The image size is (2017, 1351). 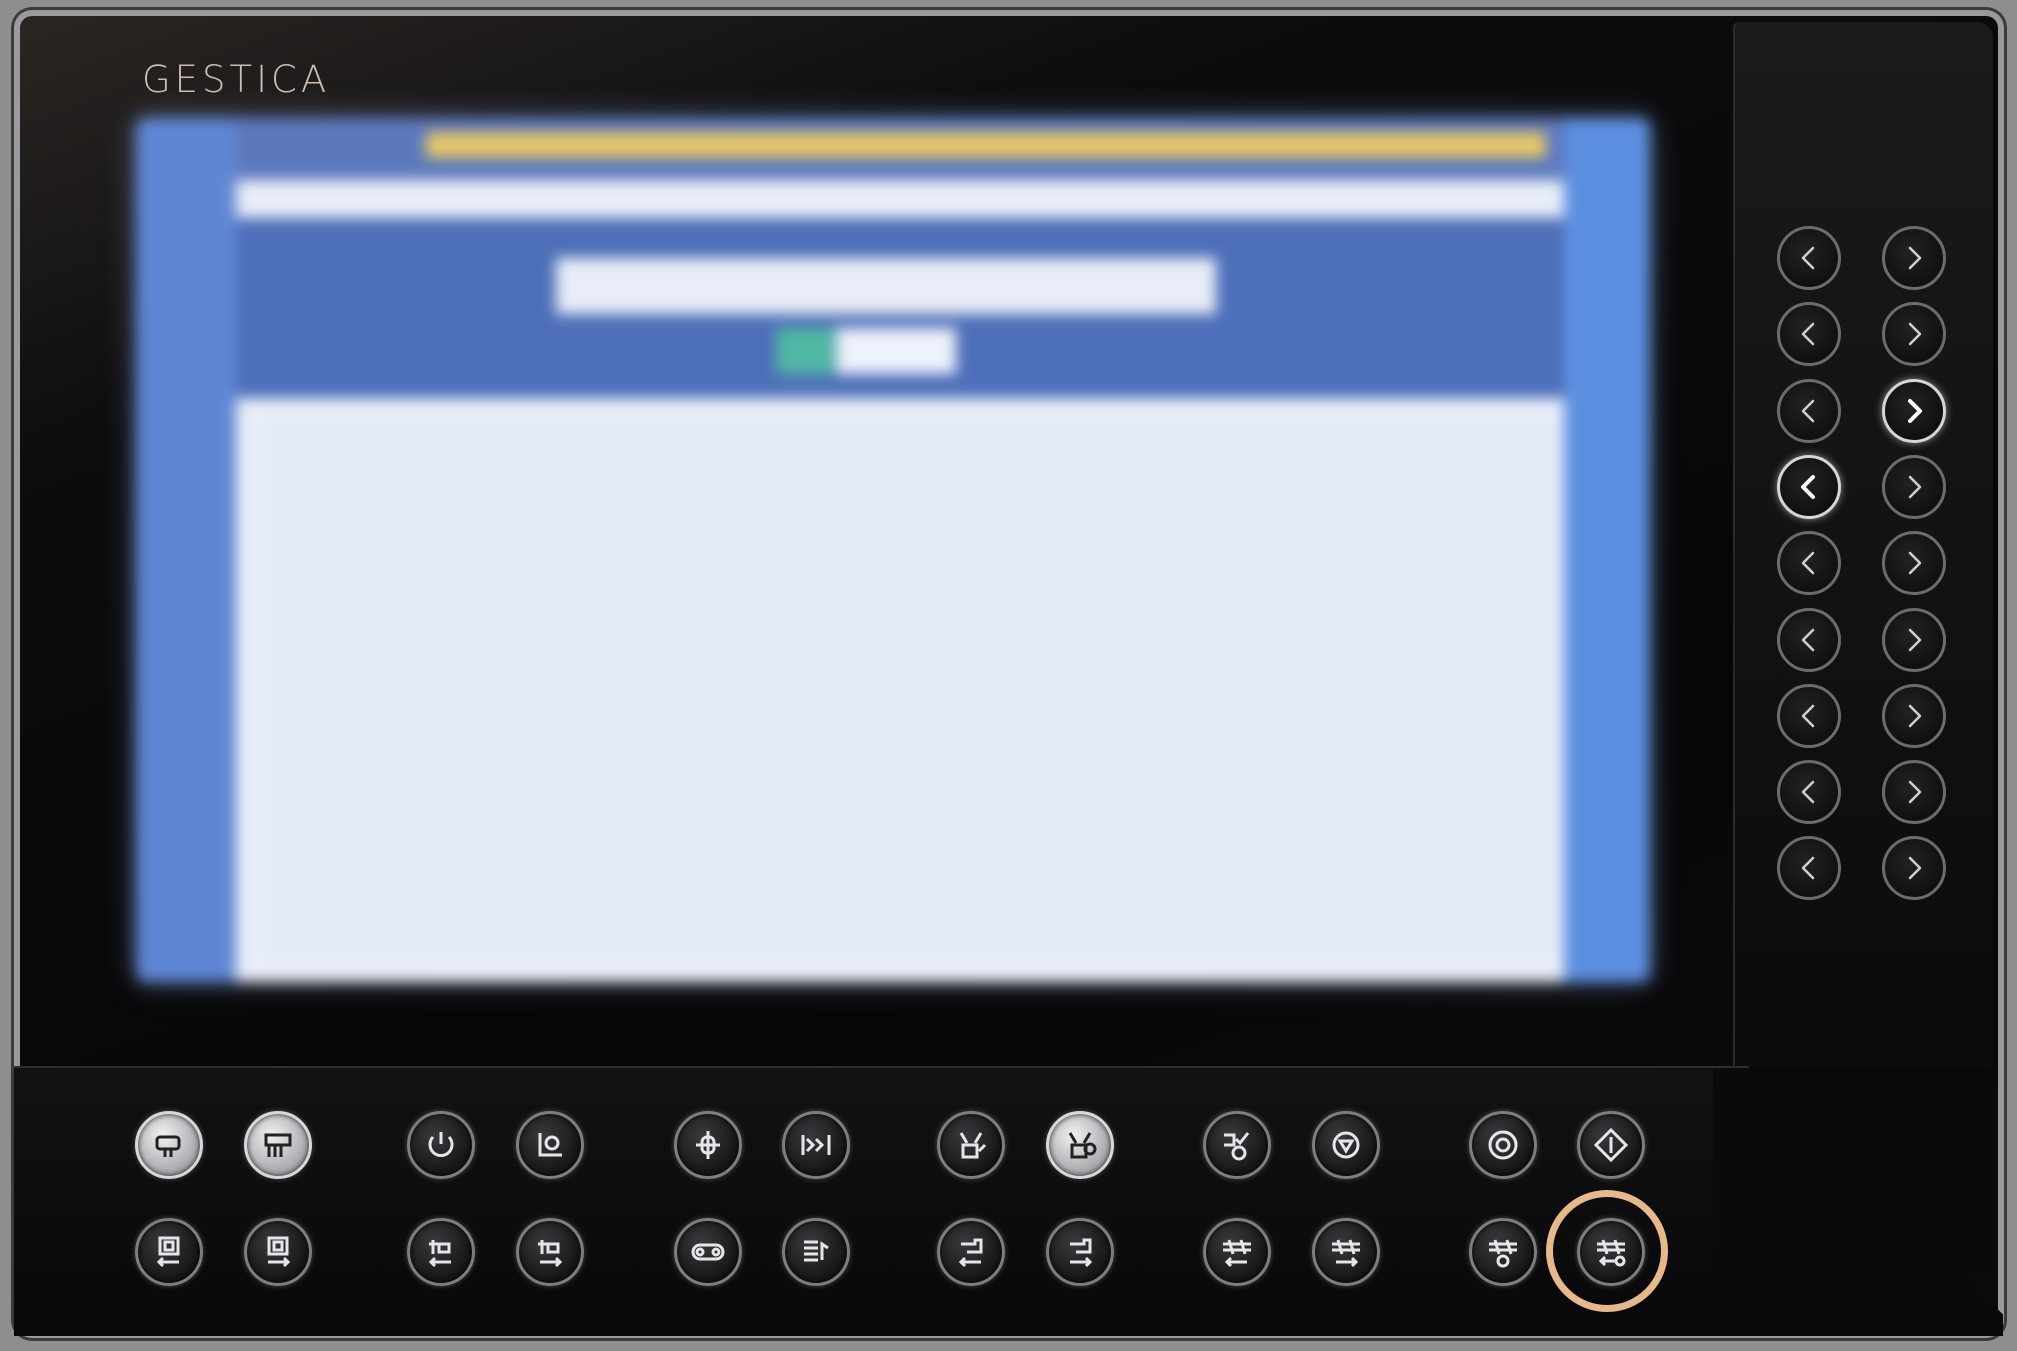 I want to click on side-key-row-4-right, so click(x=1914, y=487).